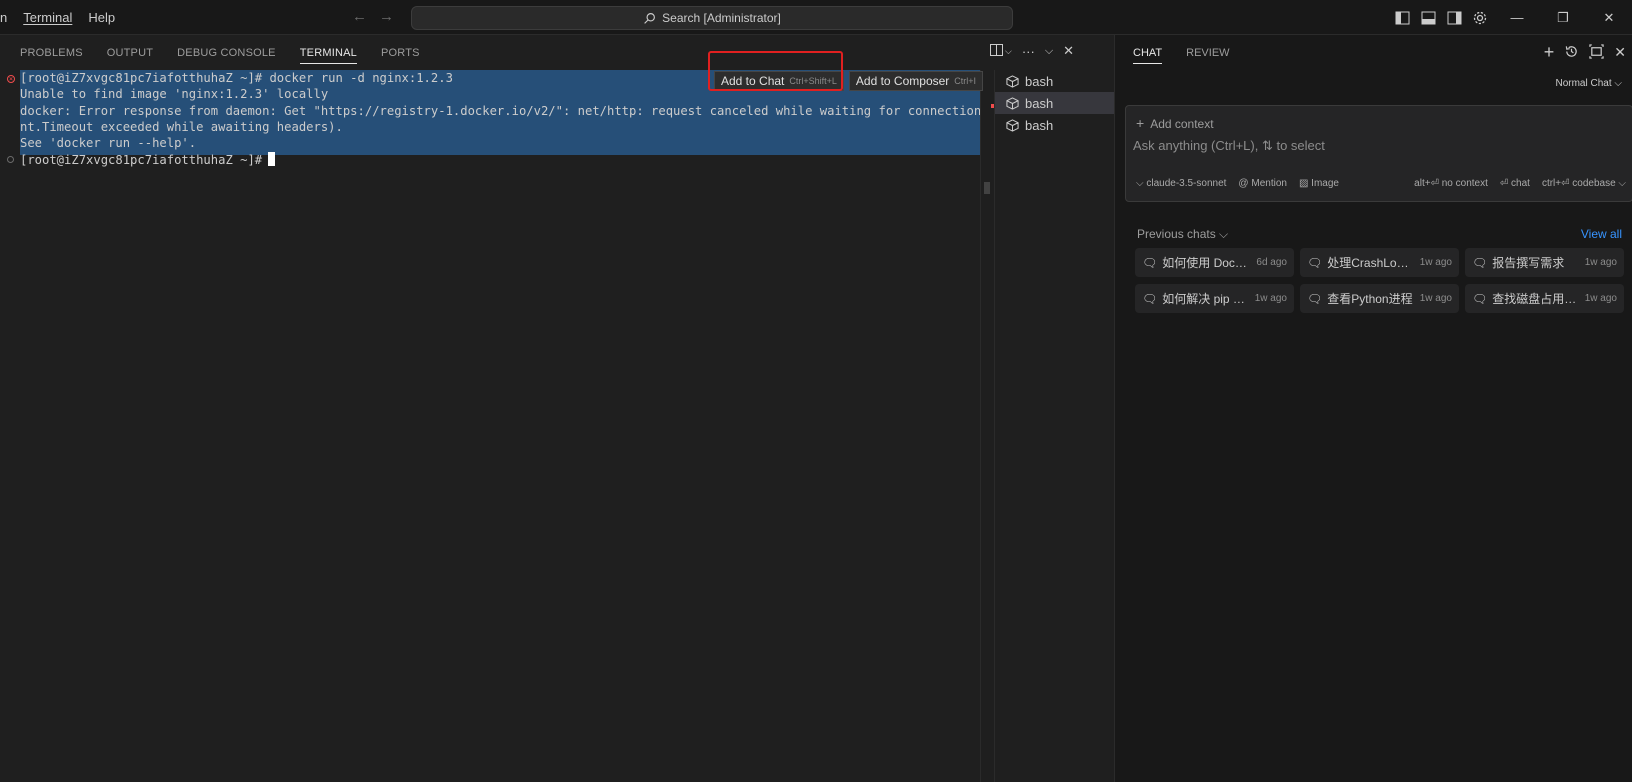  What do you see at coordinates (1144, 52) in the screenshot?
I see `tab-chat: CHAT` at bounding box center [1144, 52].